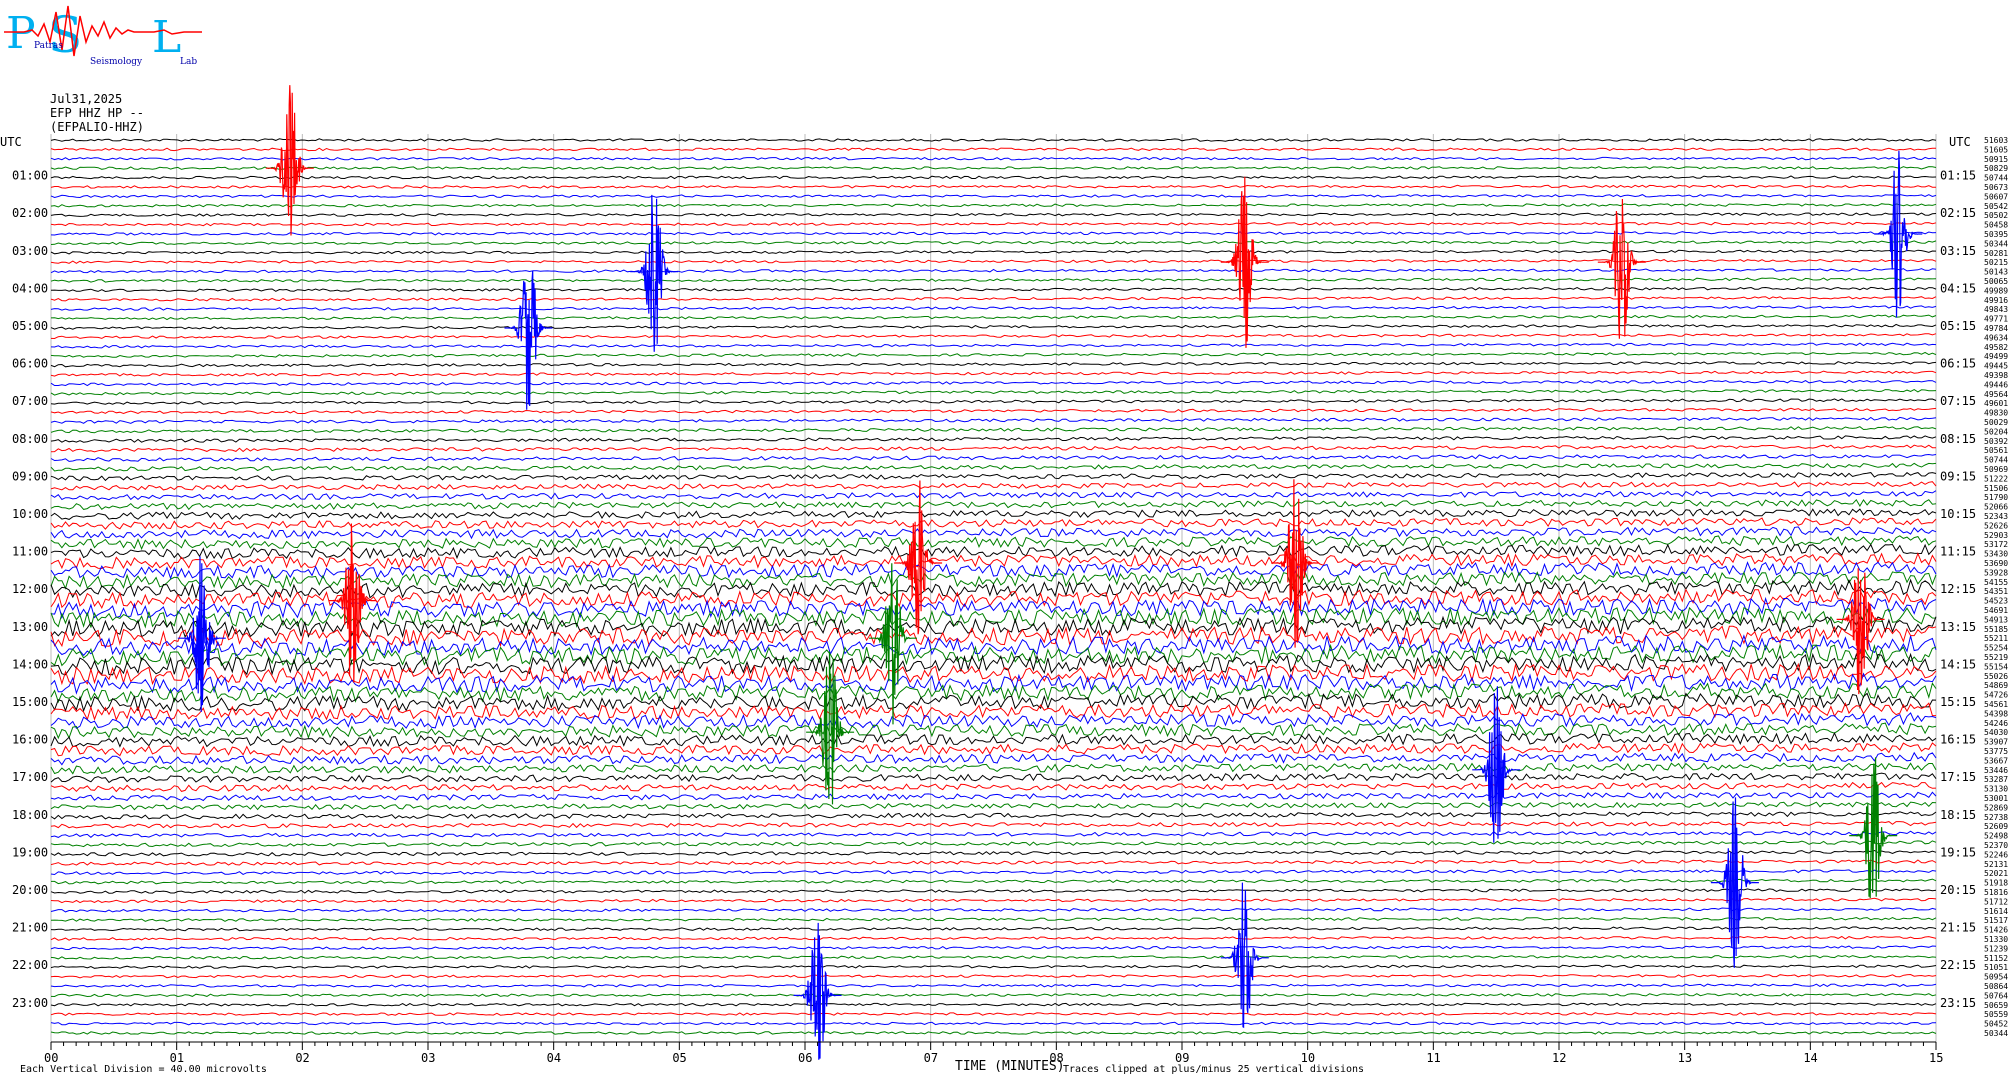 The width and height of the screenshot is (2010, 1080). I want to click on x-tick-label: 09, so click(1182, 1058).